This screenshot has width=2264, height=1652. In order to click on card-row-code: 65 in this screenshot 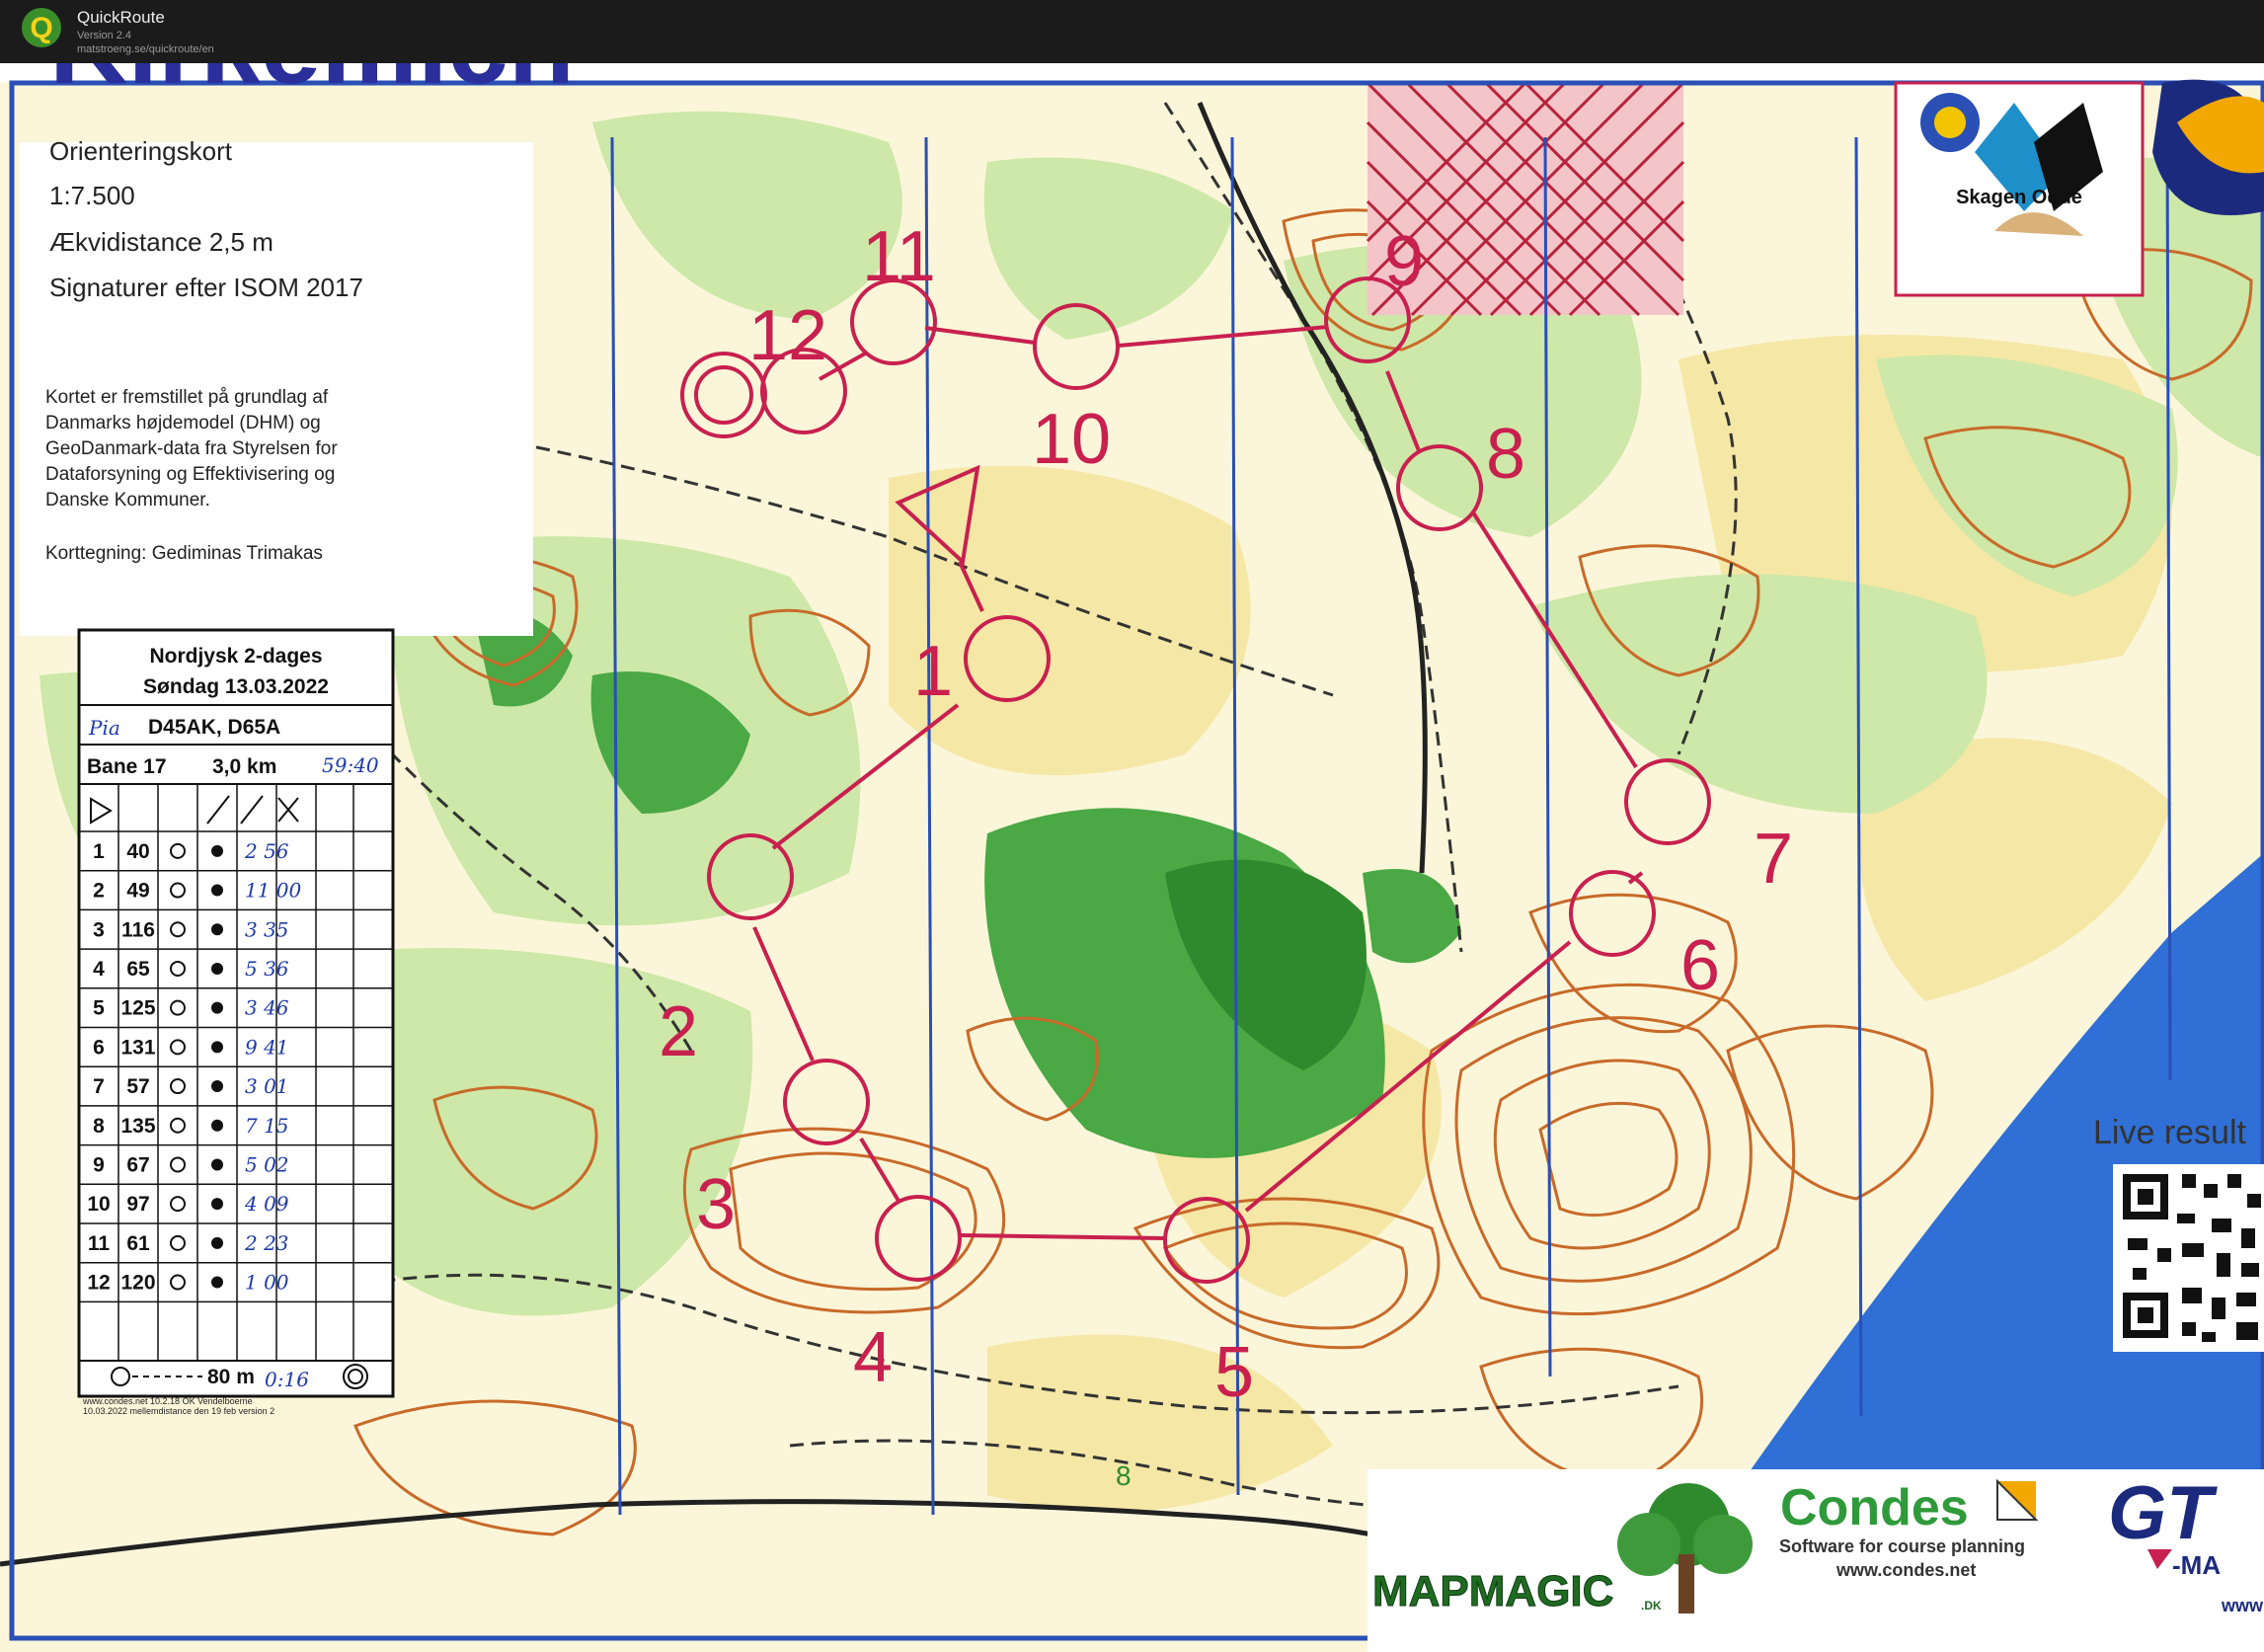, I will do `click(138, 969)`.